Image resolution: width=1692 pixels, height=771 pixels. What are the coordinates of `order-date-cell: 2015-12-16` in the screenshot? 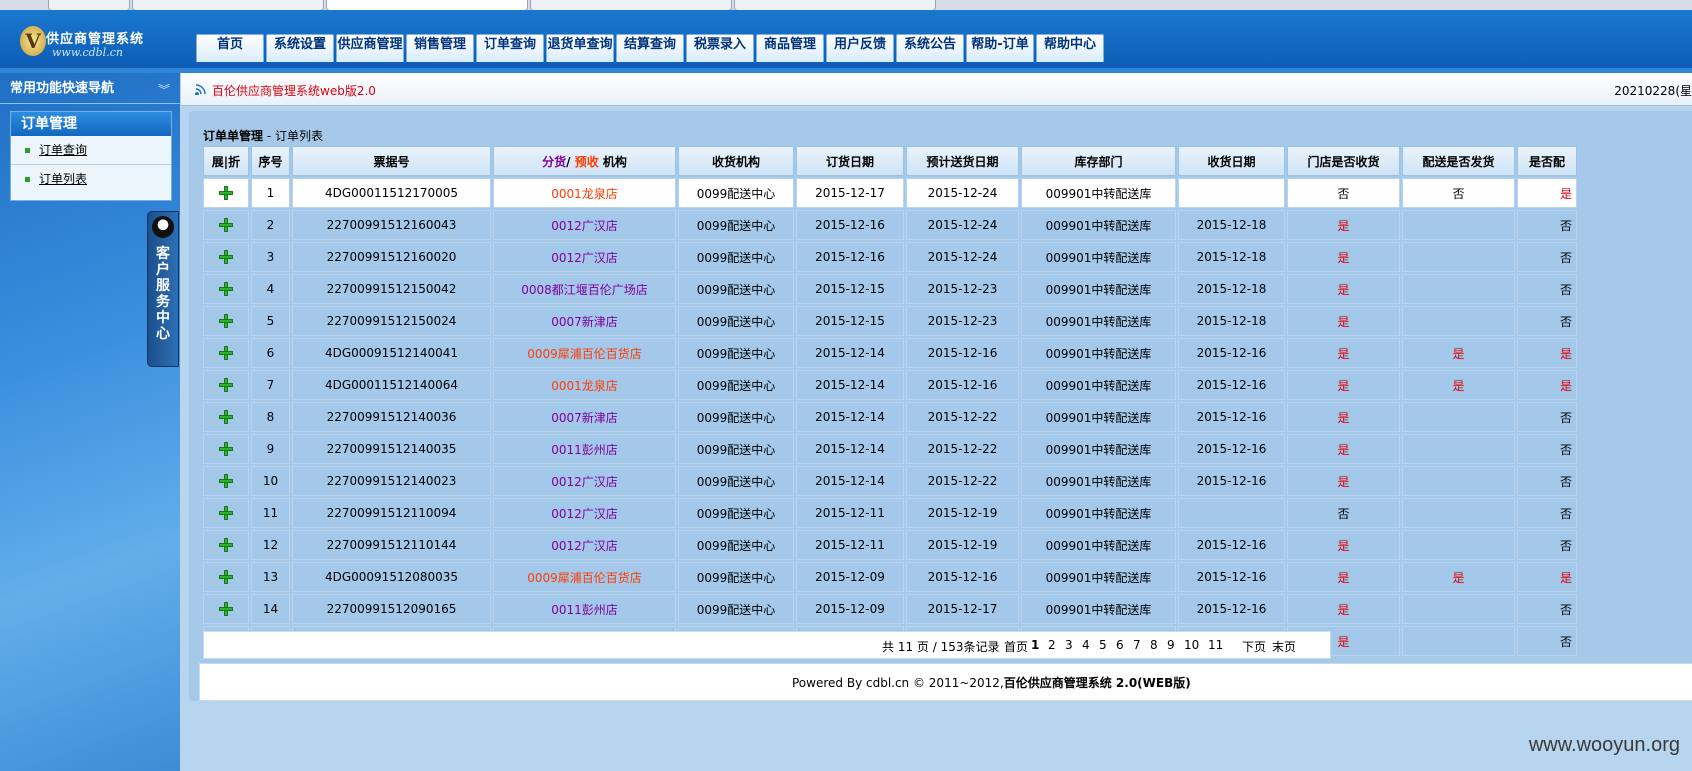 It's located at (850, 257).